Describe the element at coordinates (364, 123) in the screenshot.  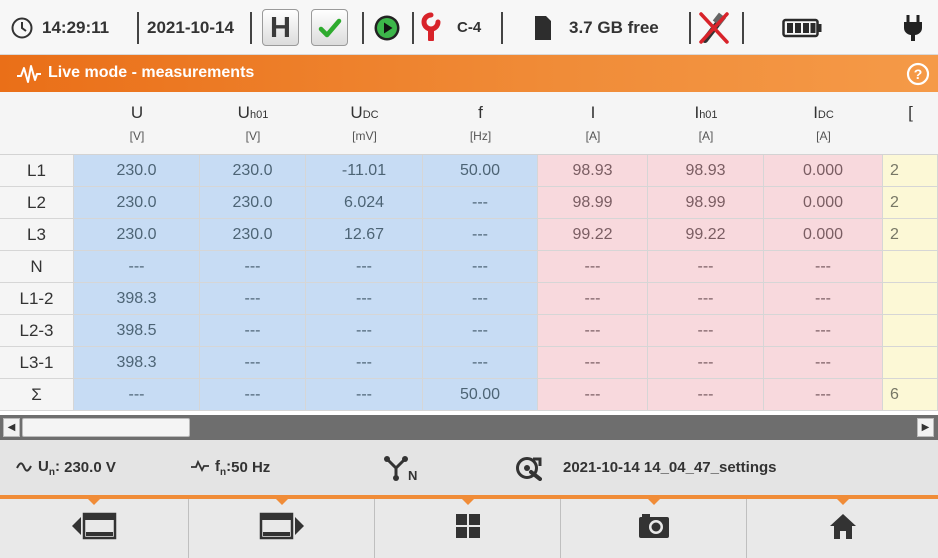
I see `column-header: UDC [mV]` at that location.